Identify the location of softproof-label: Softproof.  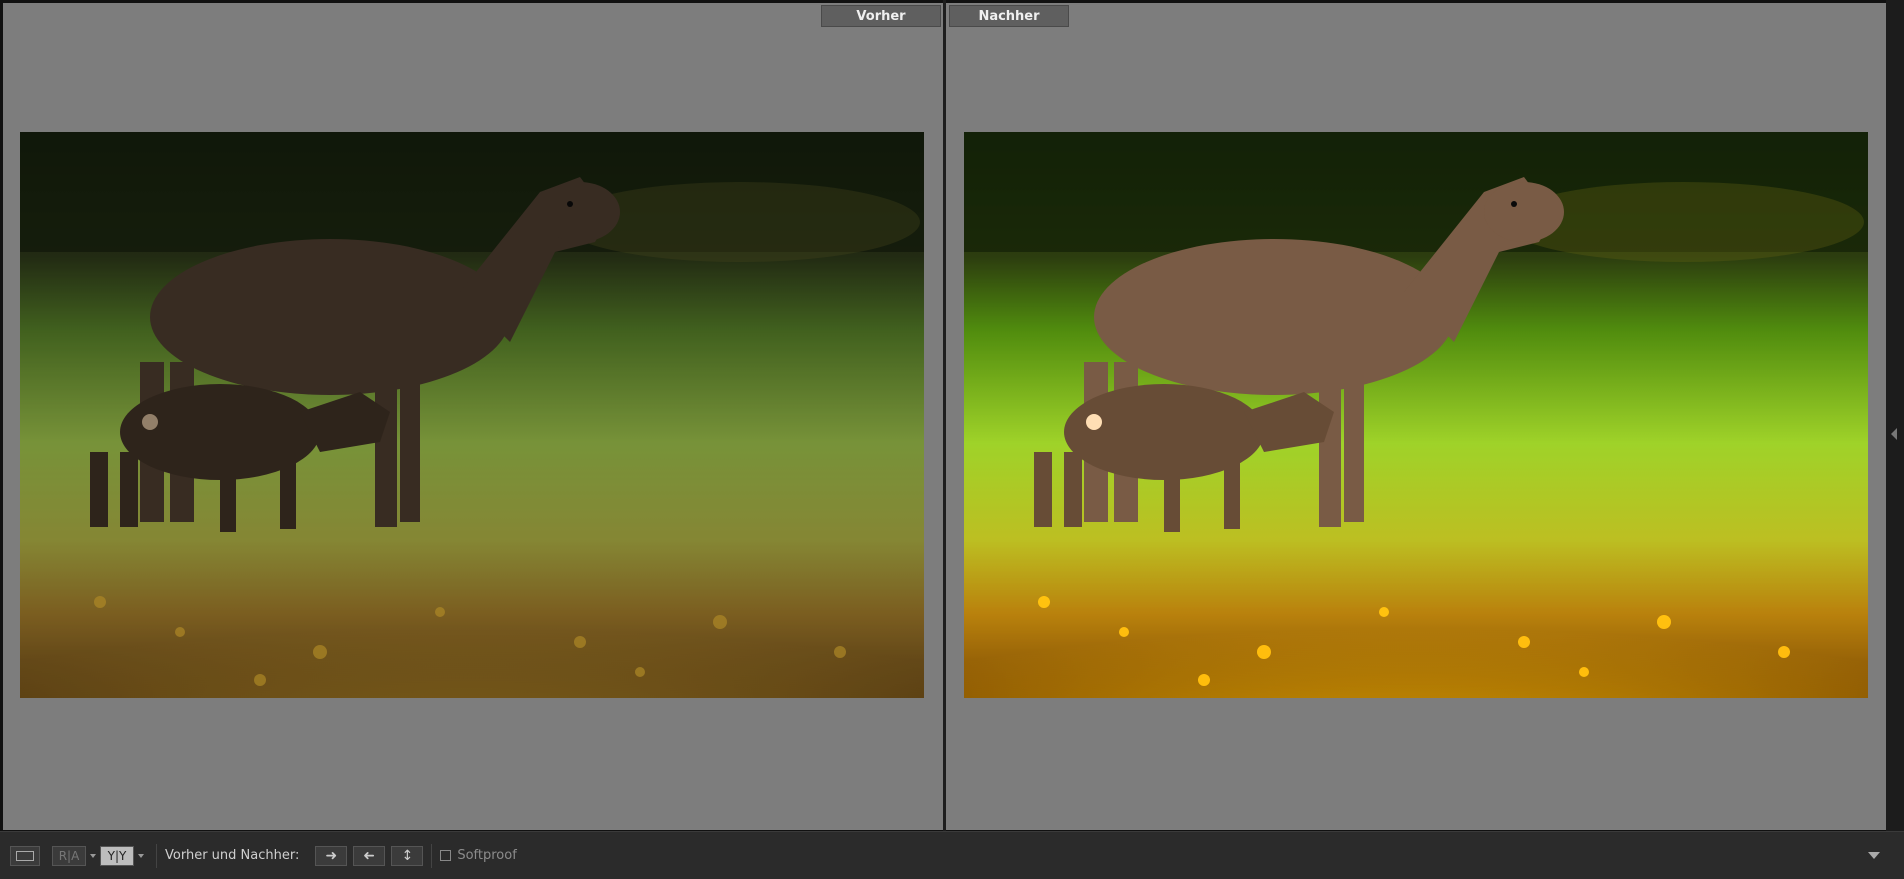
(487, 855).